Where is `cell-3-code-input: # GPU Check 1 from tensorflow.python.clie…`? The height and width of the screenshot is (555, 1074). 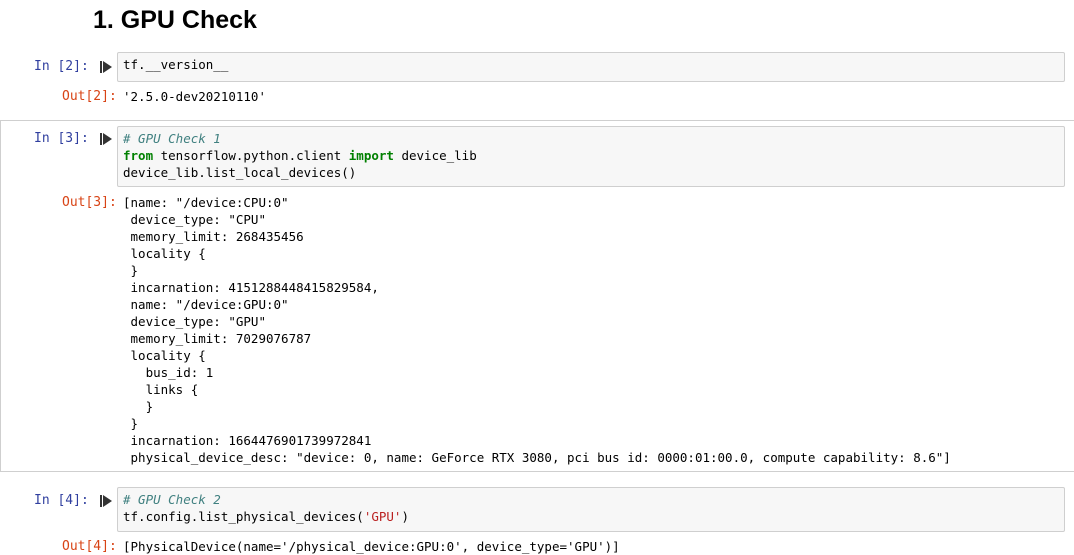 cell-3-code-input: # GPU Check 1 from tensorflow.python.clie… is located at coordinates (591, 156).